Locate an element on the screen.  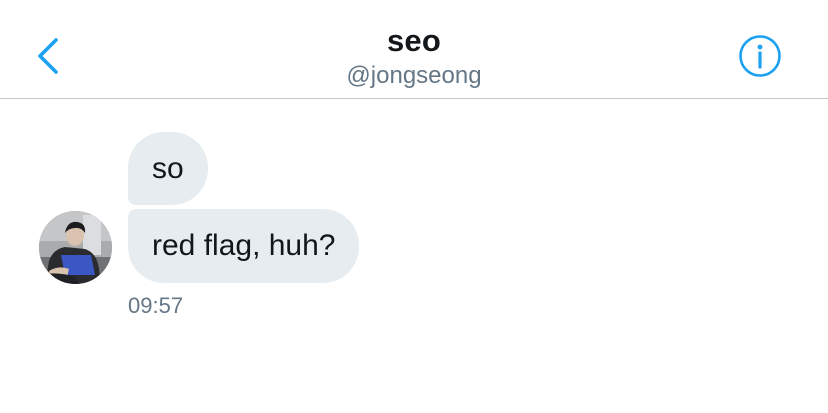
contact-handle: @jongseong is located at coordinates (414, 75).